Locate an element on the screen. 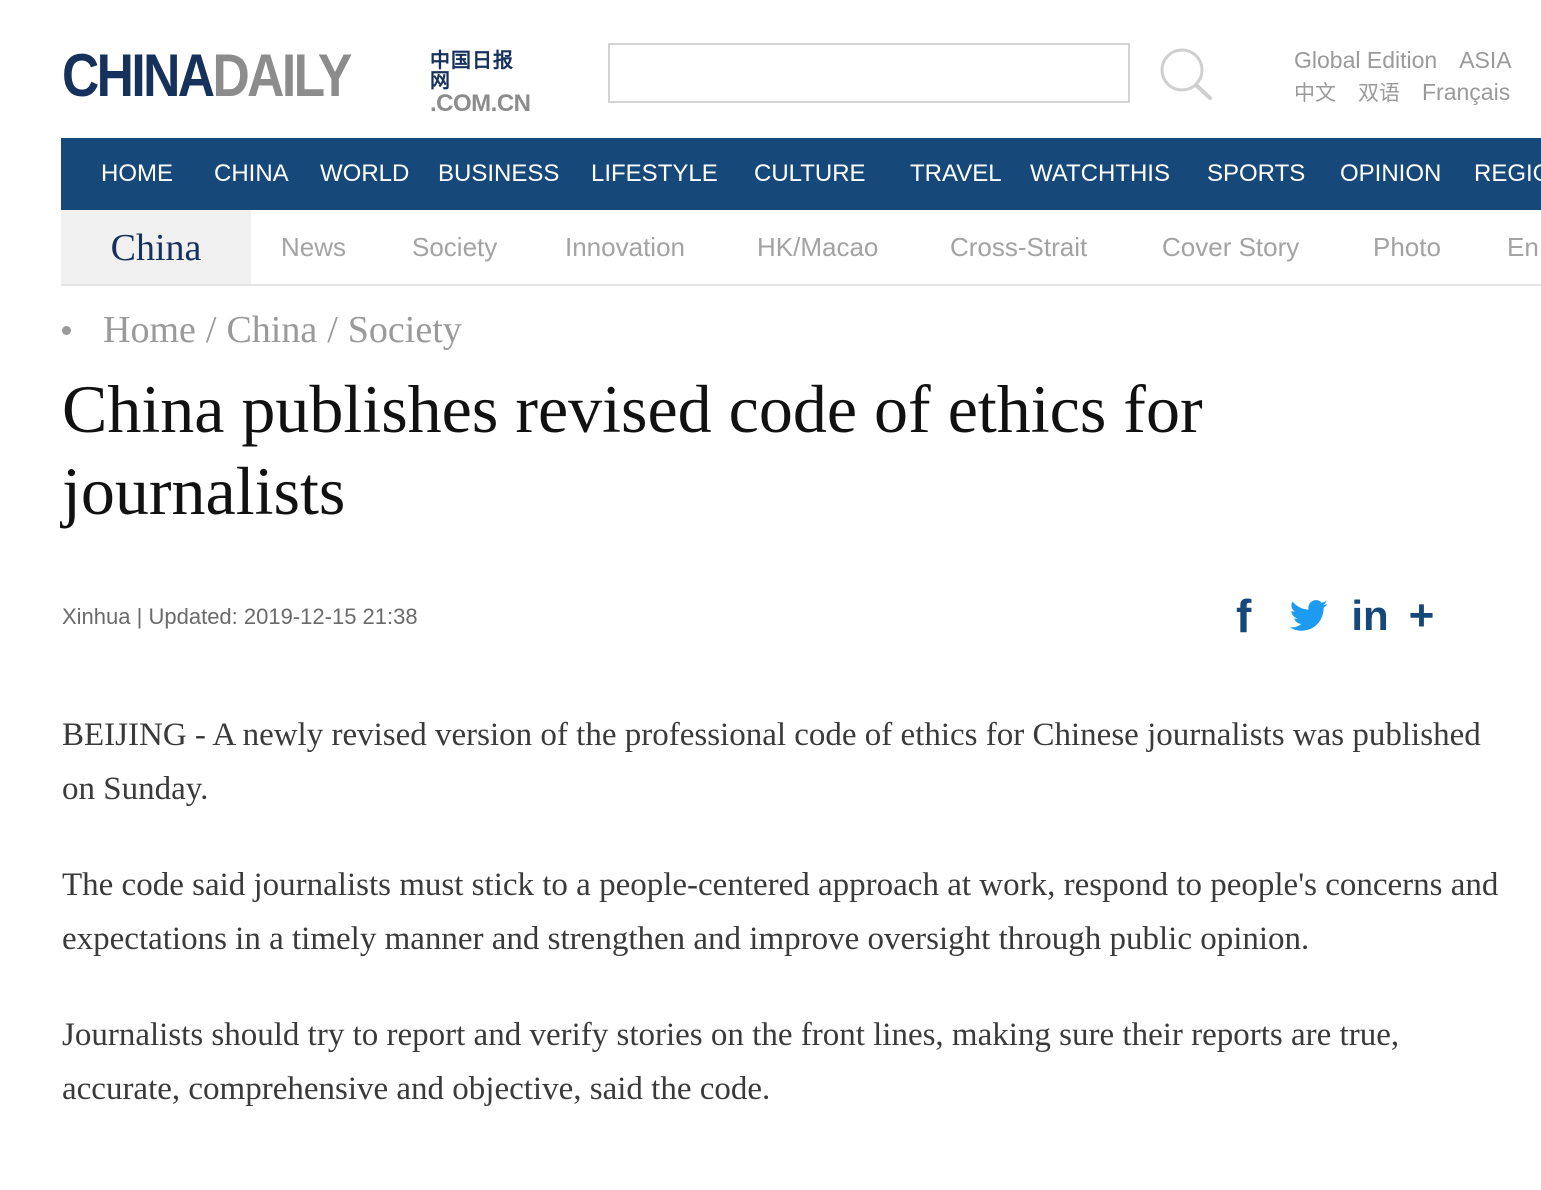  breadcrumb: Home / China / Society is located at coordinates (262, 330).